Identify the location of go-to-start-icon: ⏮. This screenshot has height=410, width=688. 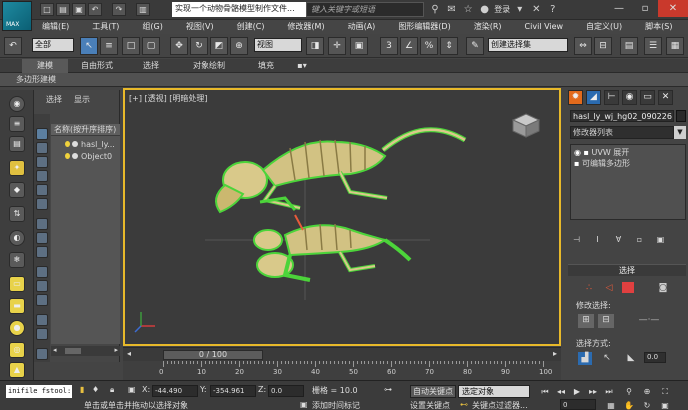
(545, 391).